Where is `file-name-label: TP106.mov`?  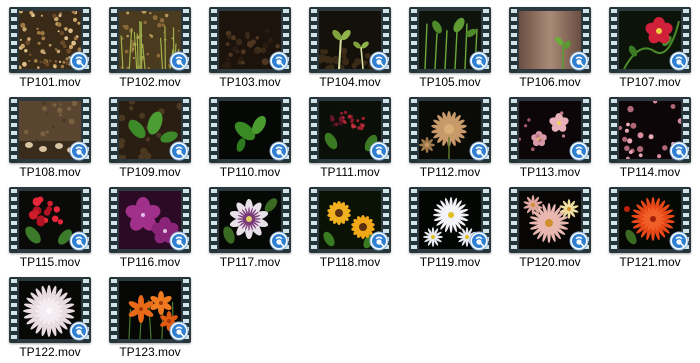 file-name-label: TP106.mov is located at coordinates (550, 82).